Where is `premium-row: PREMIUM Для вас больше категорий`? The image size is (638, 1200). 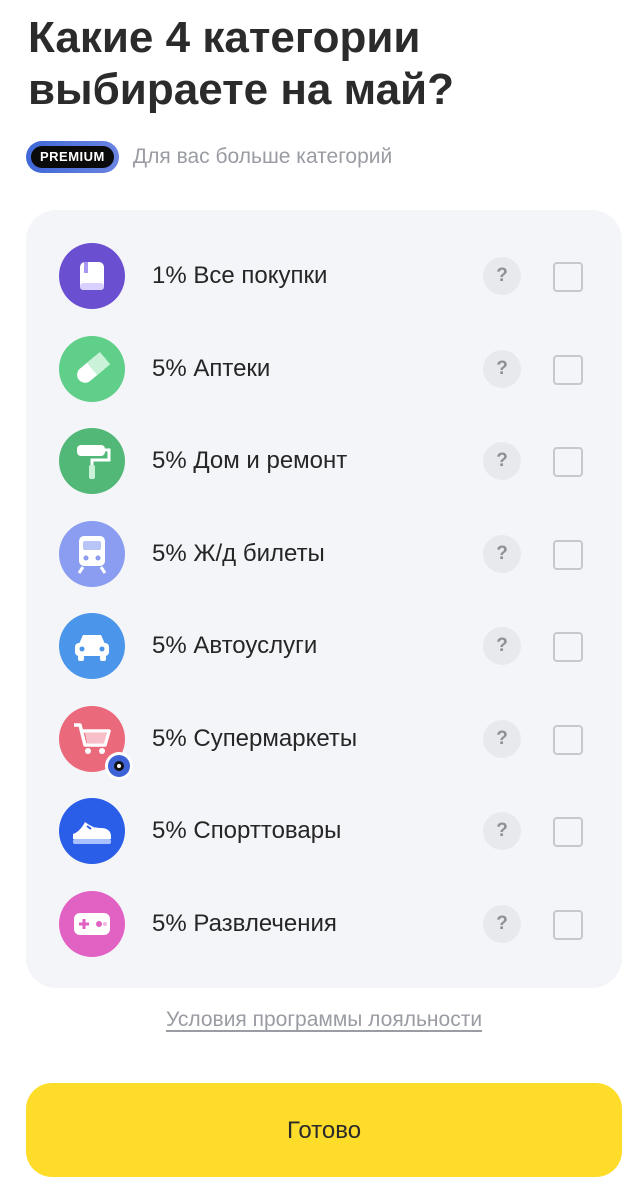 premium-row: PREMIUM Для вас больше категорий is located at coordinates (209, 157).